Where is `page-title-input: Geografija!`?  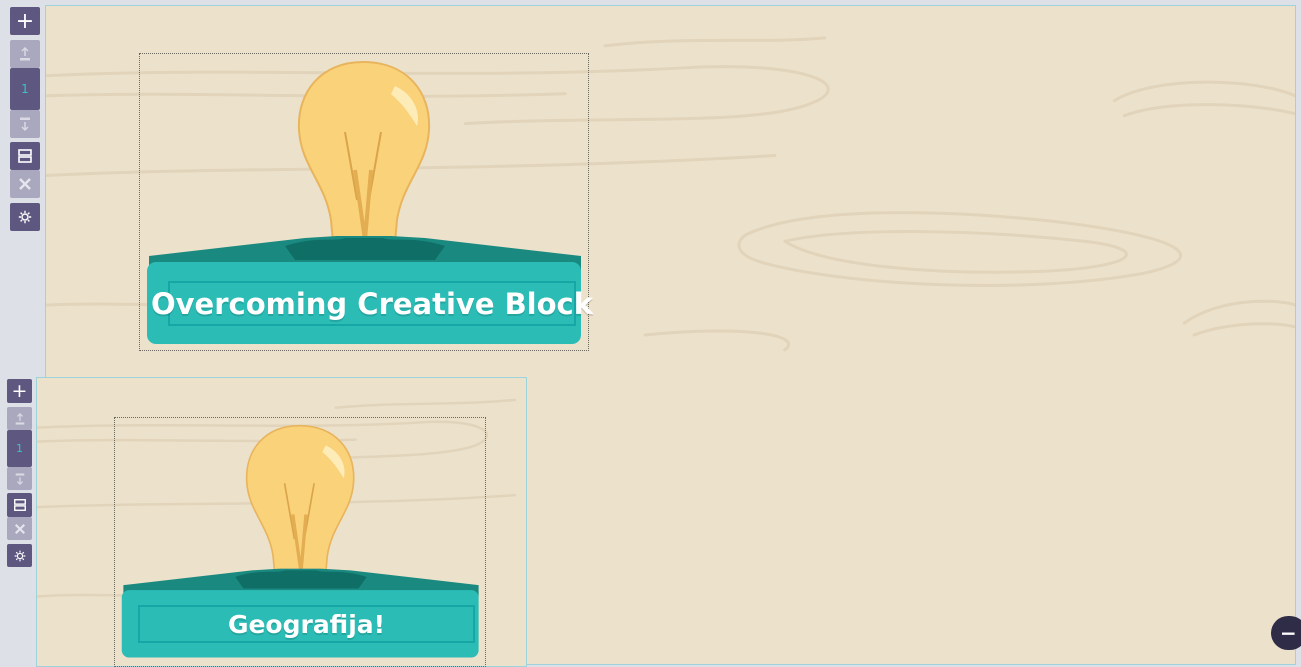 page-title-input: Geografija! is located at coordinates (306, 624).